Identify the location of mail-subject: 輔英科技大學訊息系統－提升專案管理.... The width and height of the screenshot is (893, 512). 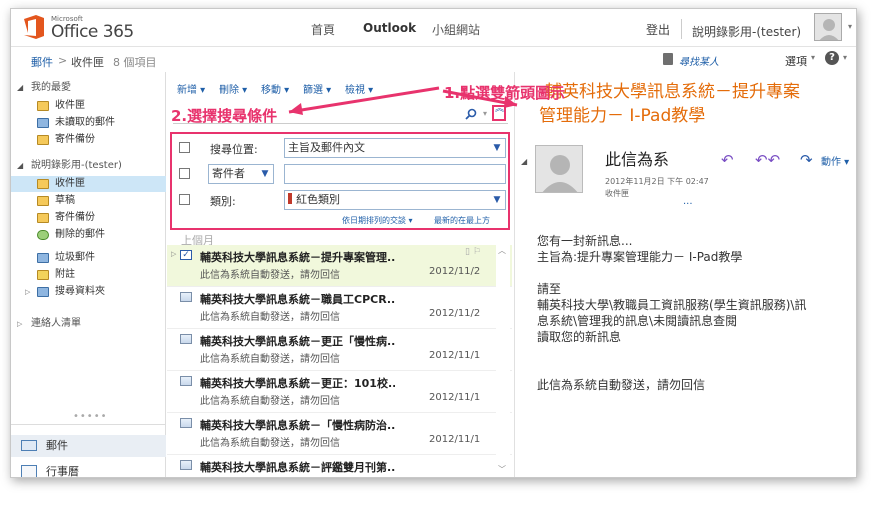
(297, 257).